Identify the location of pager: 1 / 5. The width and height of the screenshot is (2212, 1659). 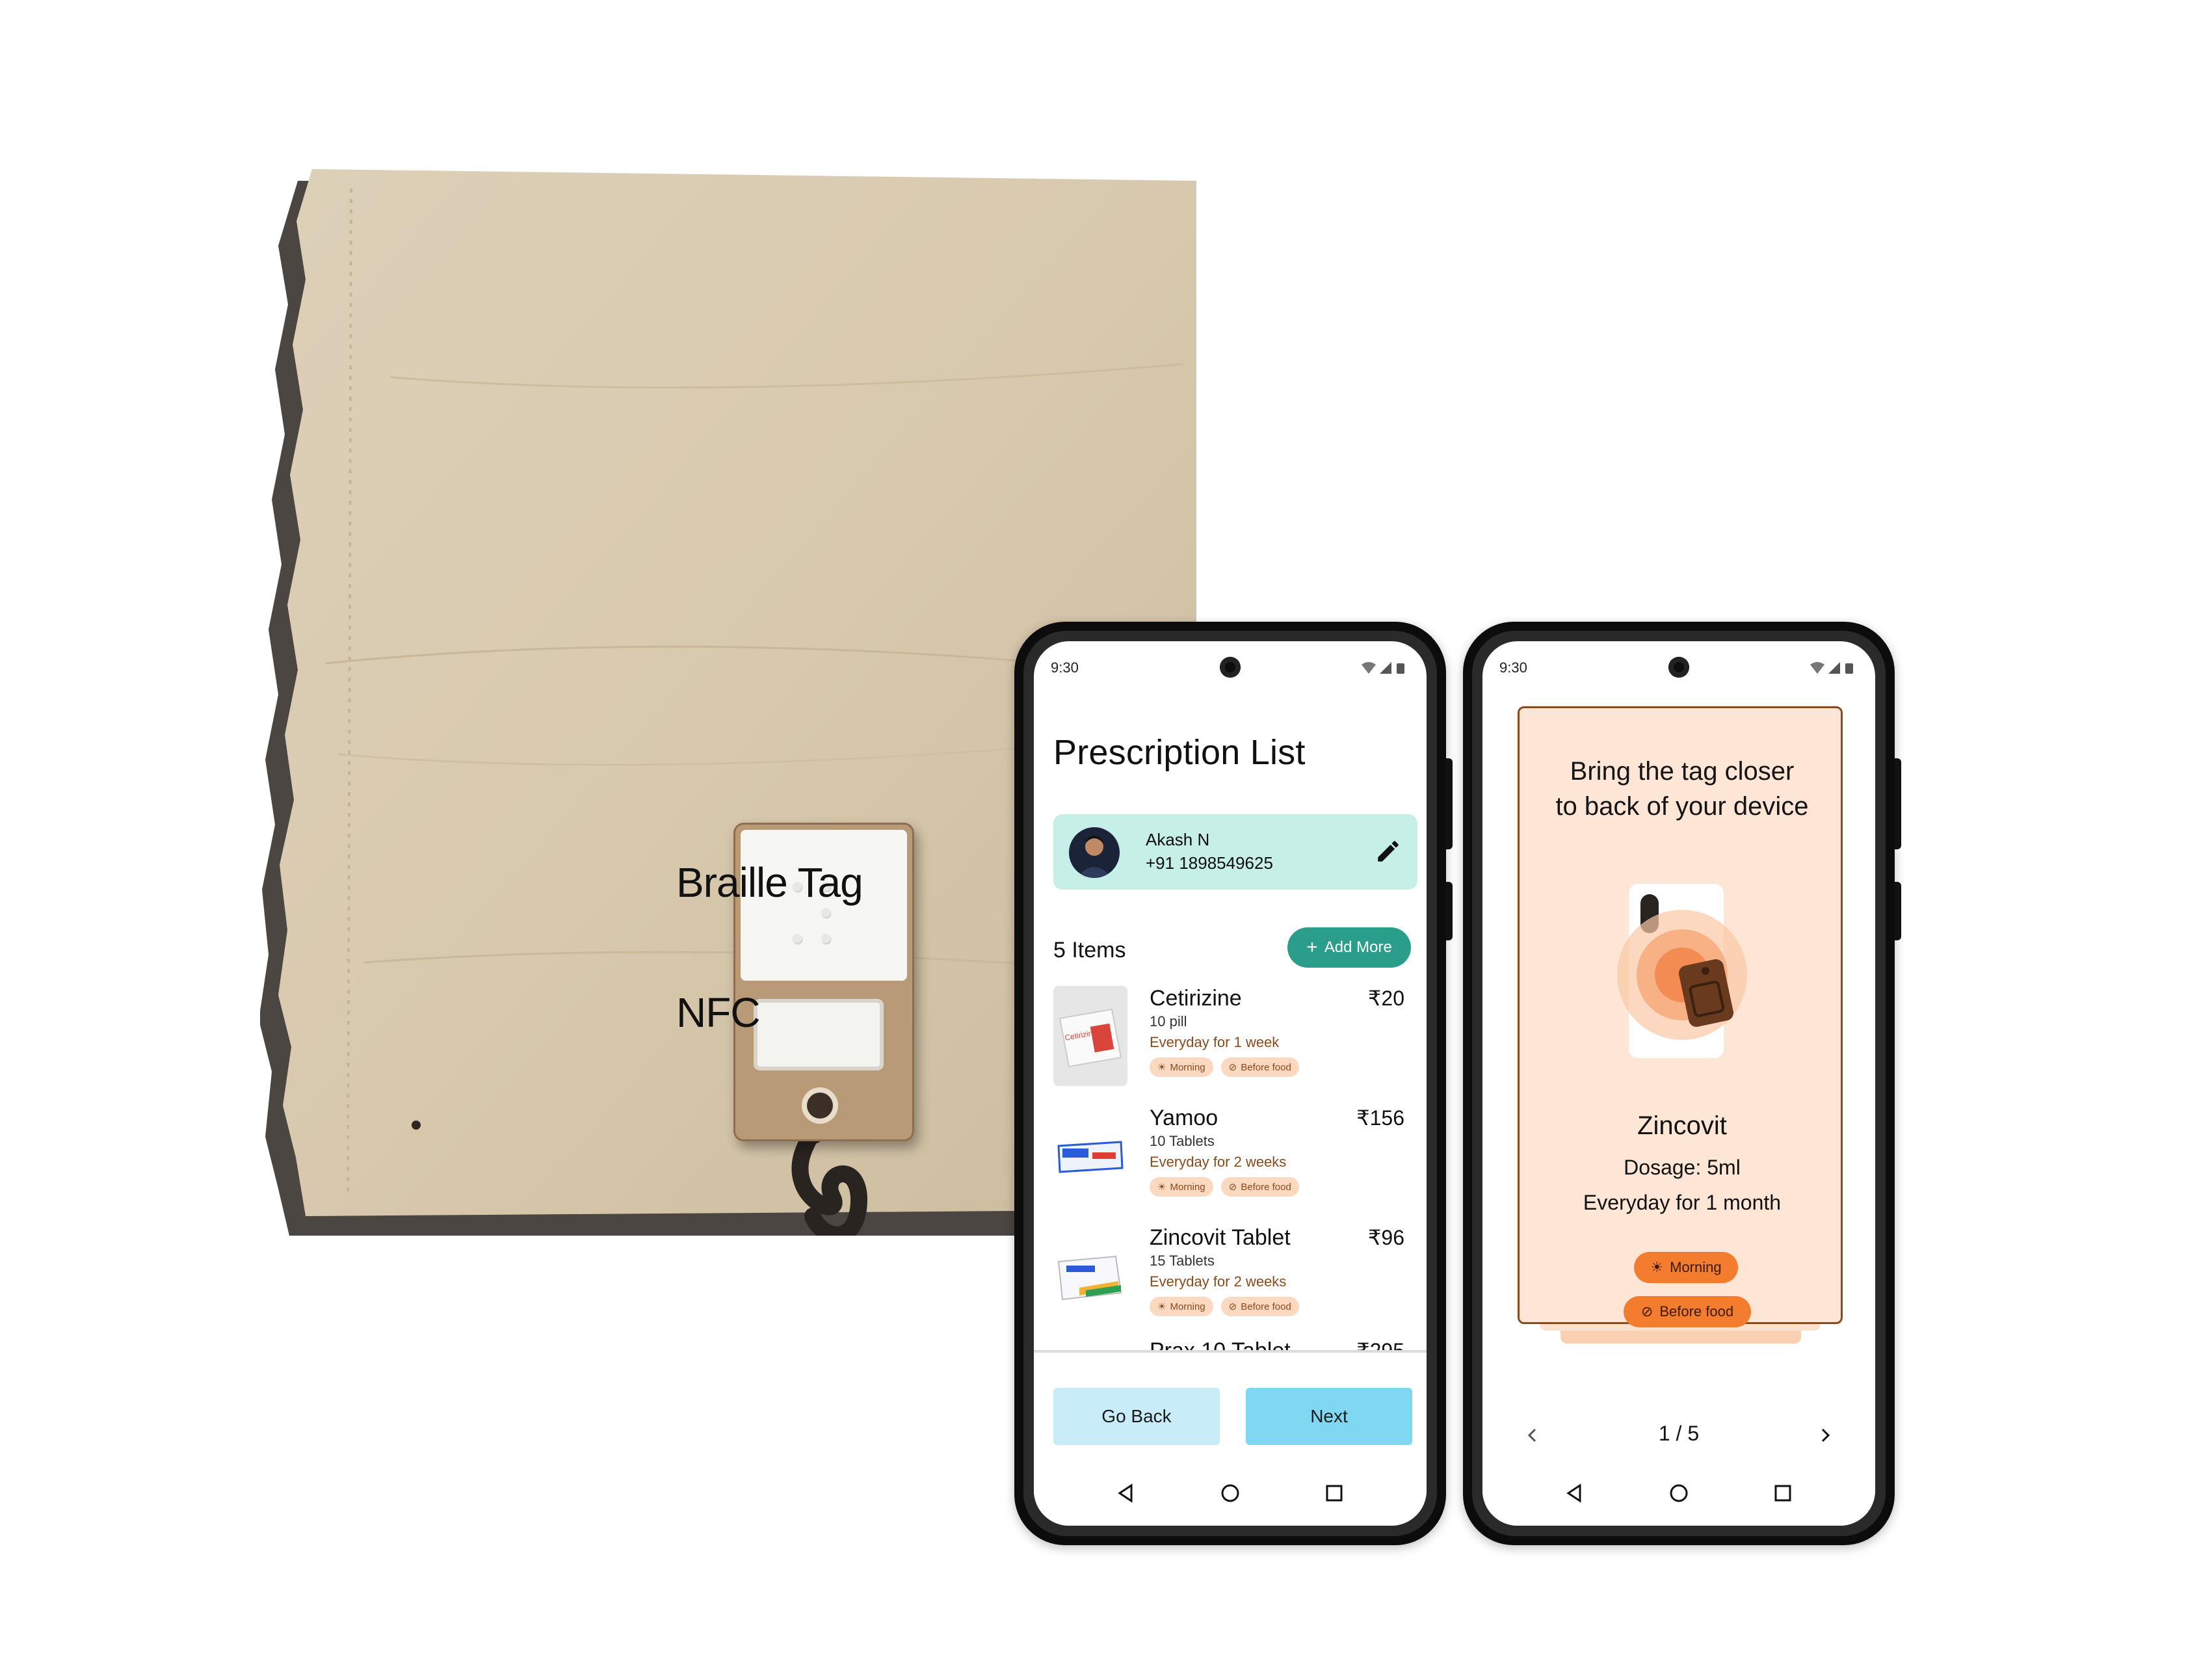
(1678, 1435).